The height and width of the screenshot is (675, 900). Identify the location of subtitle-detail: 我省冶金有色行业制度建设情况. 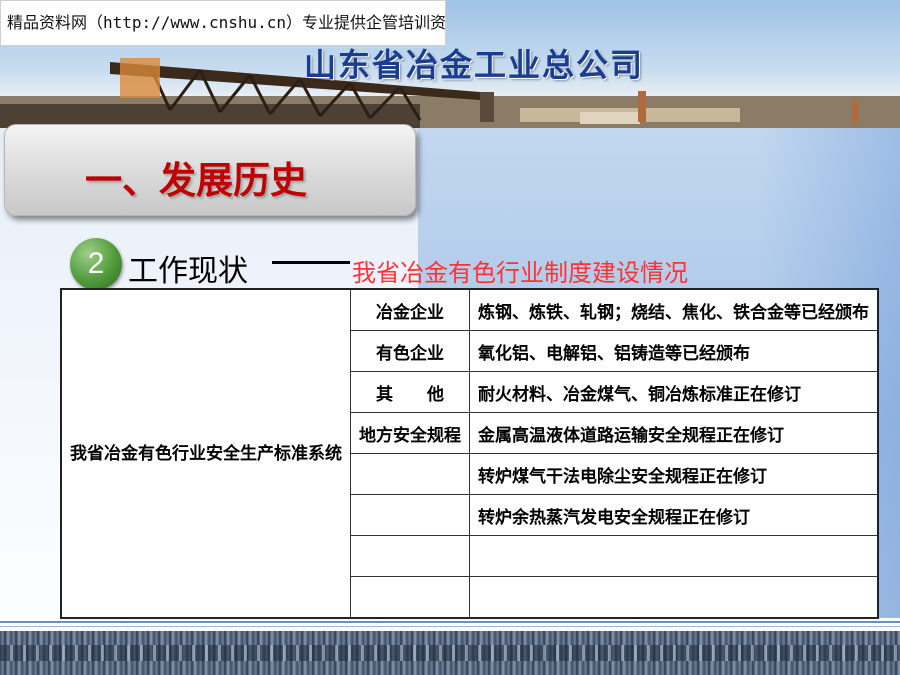
(520, 273).